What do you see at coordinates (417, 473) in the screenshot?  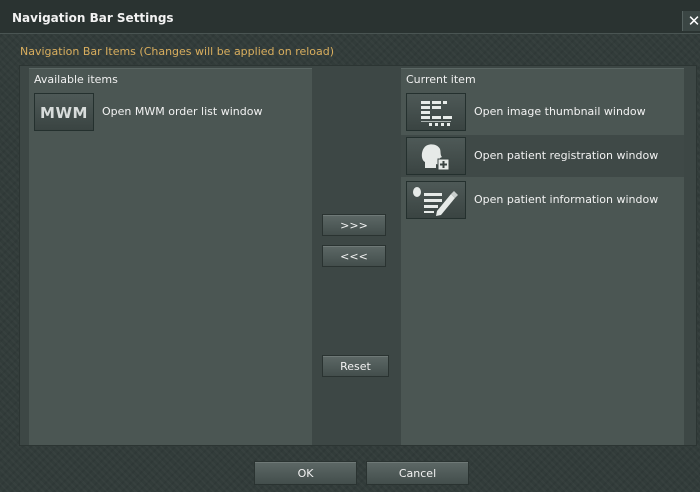 I see `cancel-button: Cancel` at bounding box center [417, 473].